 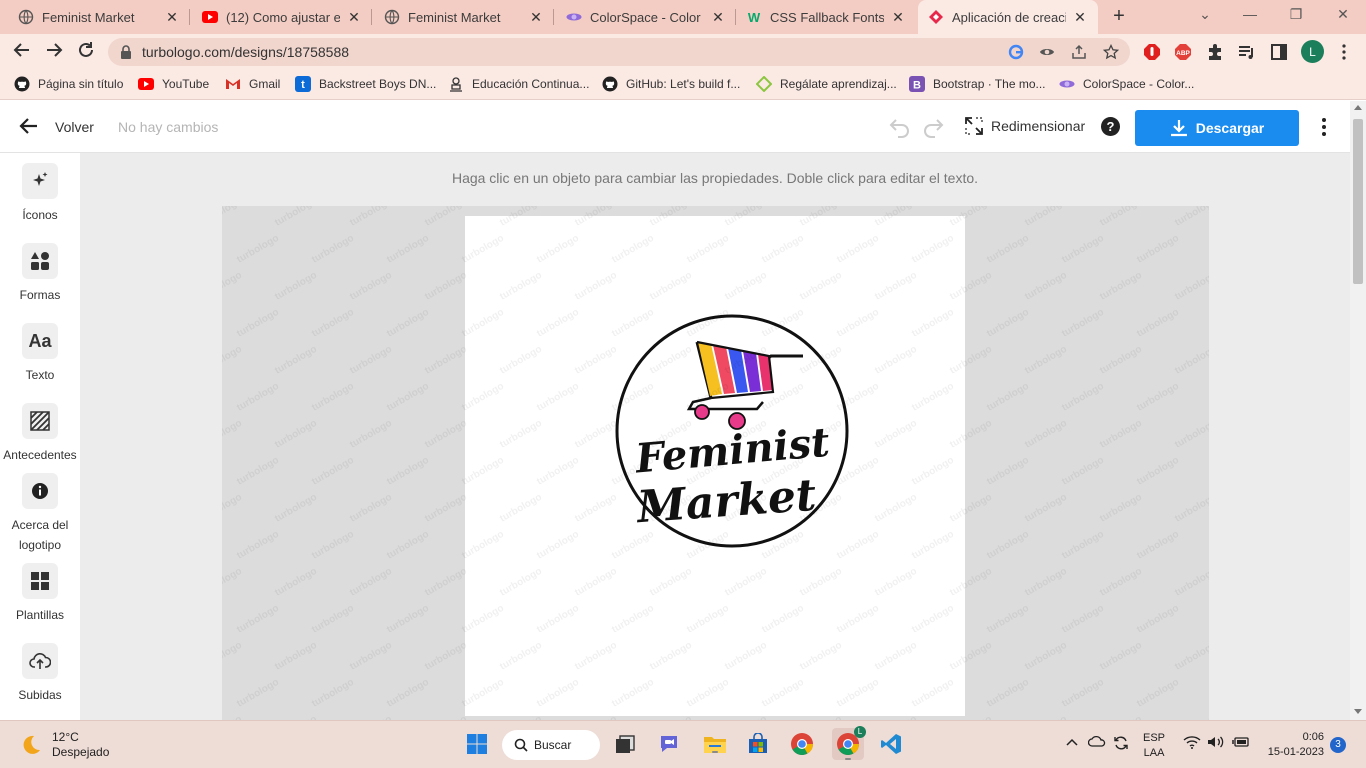 I want to click on page-scrollbar, so click(x=1358, y=410).